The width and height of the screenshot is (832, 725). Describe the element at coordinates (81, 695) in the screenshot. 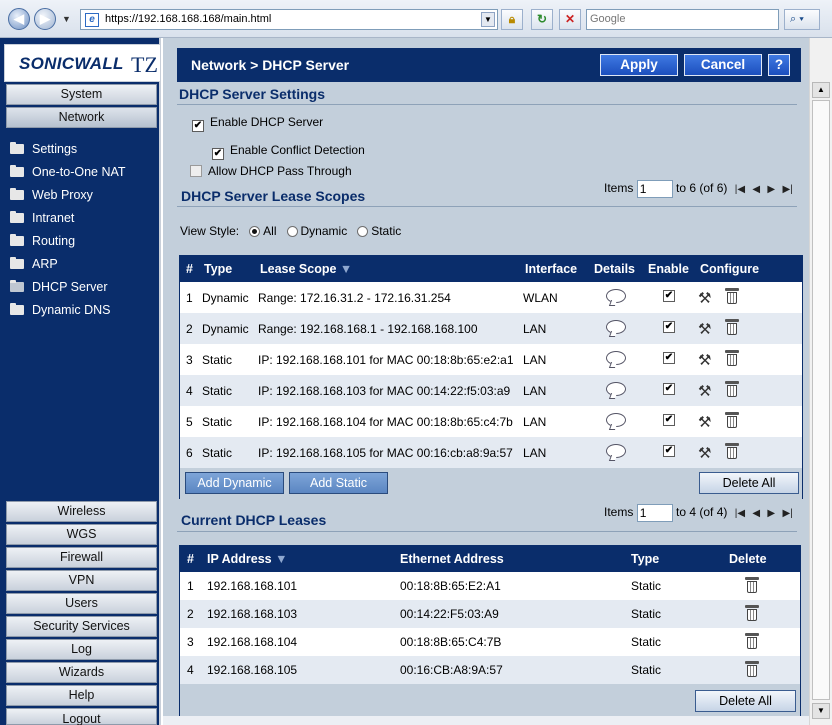

I see `nav-help: Help` at that location.